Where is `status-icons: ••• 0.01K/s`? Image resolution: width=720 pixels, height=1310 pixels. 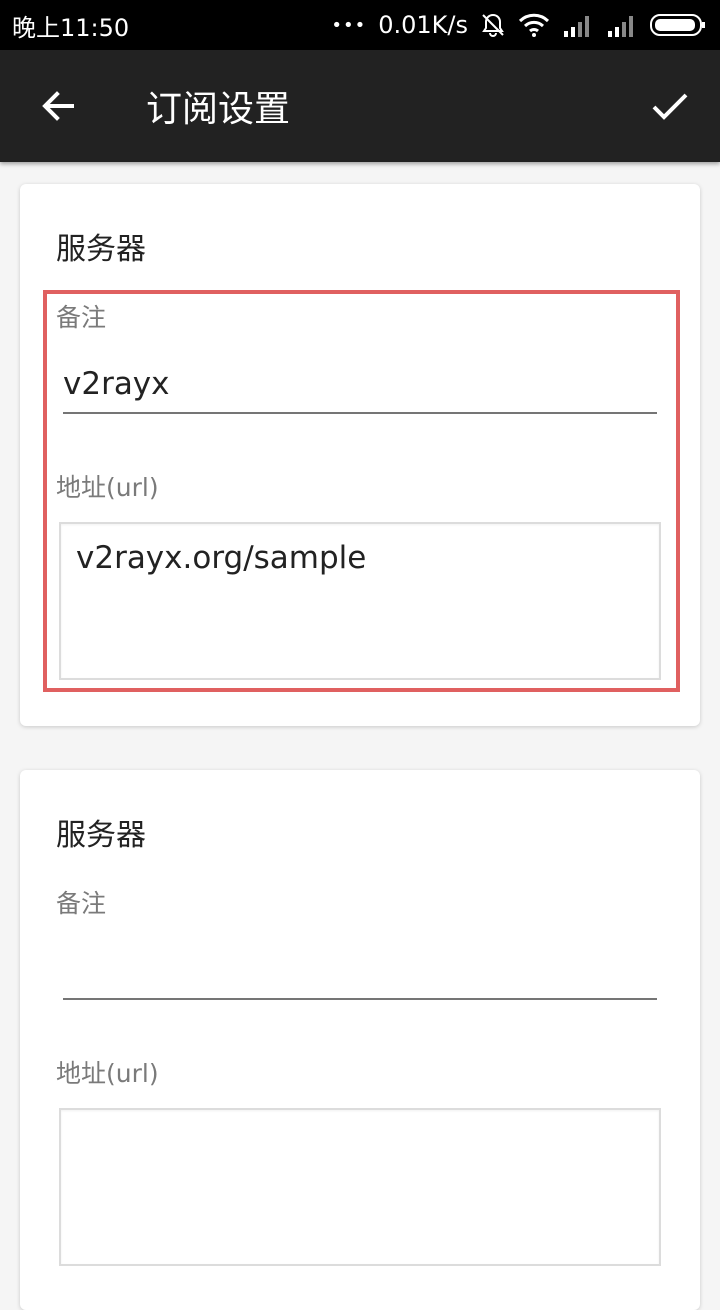
status-icons: ••• 0.01K/s is located at coordinates (518, 25).